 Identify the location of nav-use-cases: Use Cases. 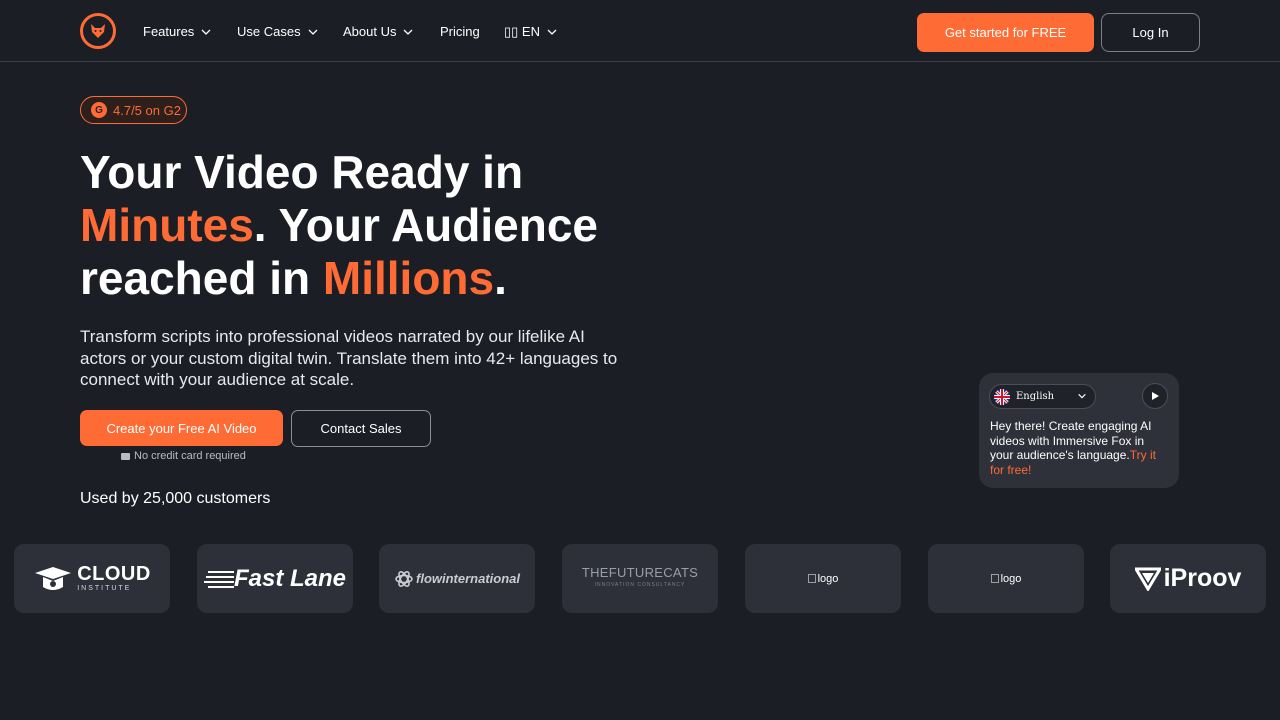
(278, 31).